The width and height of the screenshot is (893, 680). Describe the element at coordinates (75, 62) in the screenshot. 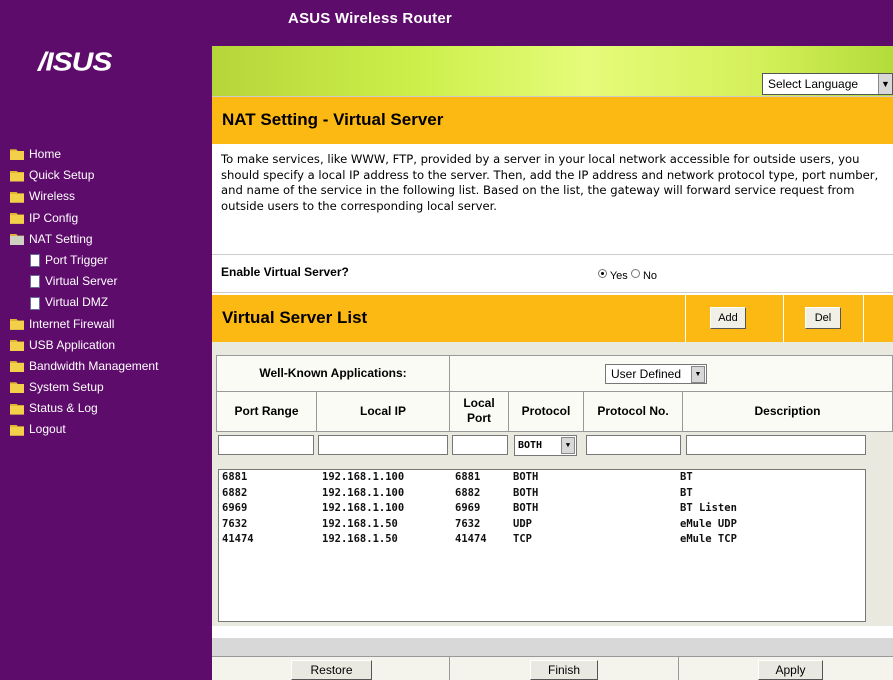

I see `asus-logo: /ISUS` at that location.